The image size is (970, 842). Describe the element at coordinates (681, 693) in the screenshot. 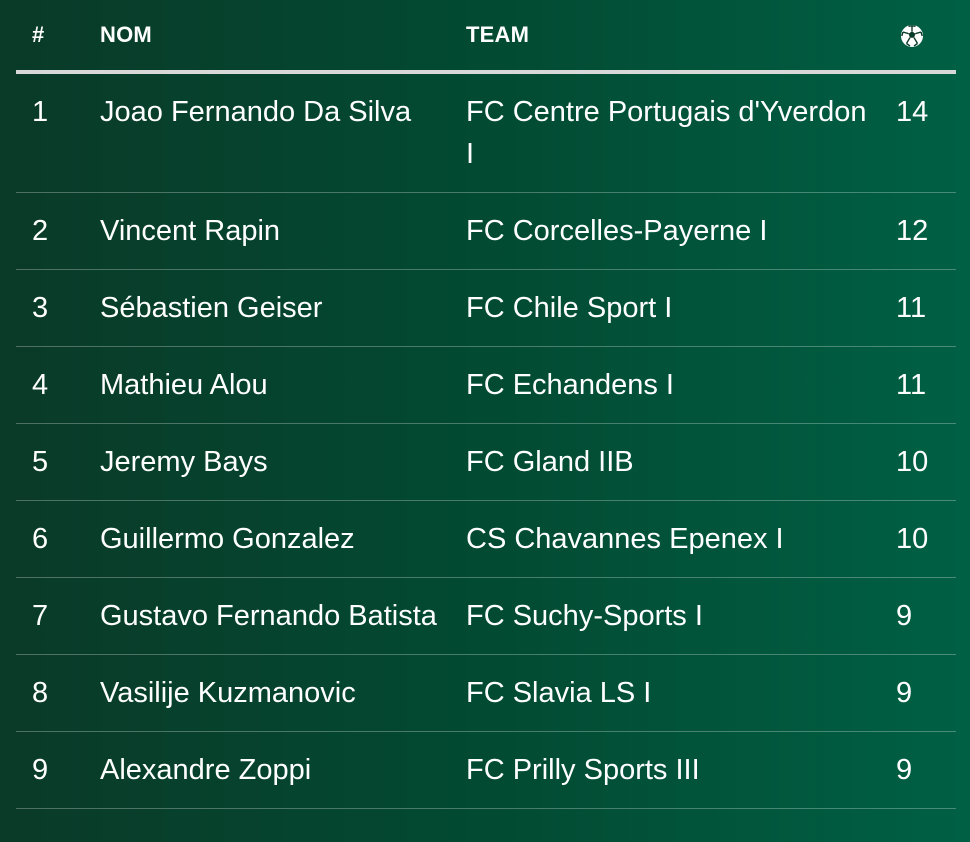

I see `team-name: FC Slavia LS I` at that location.